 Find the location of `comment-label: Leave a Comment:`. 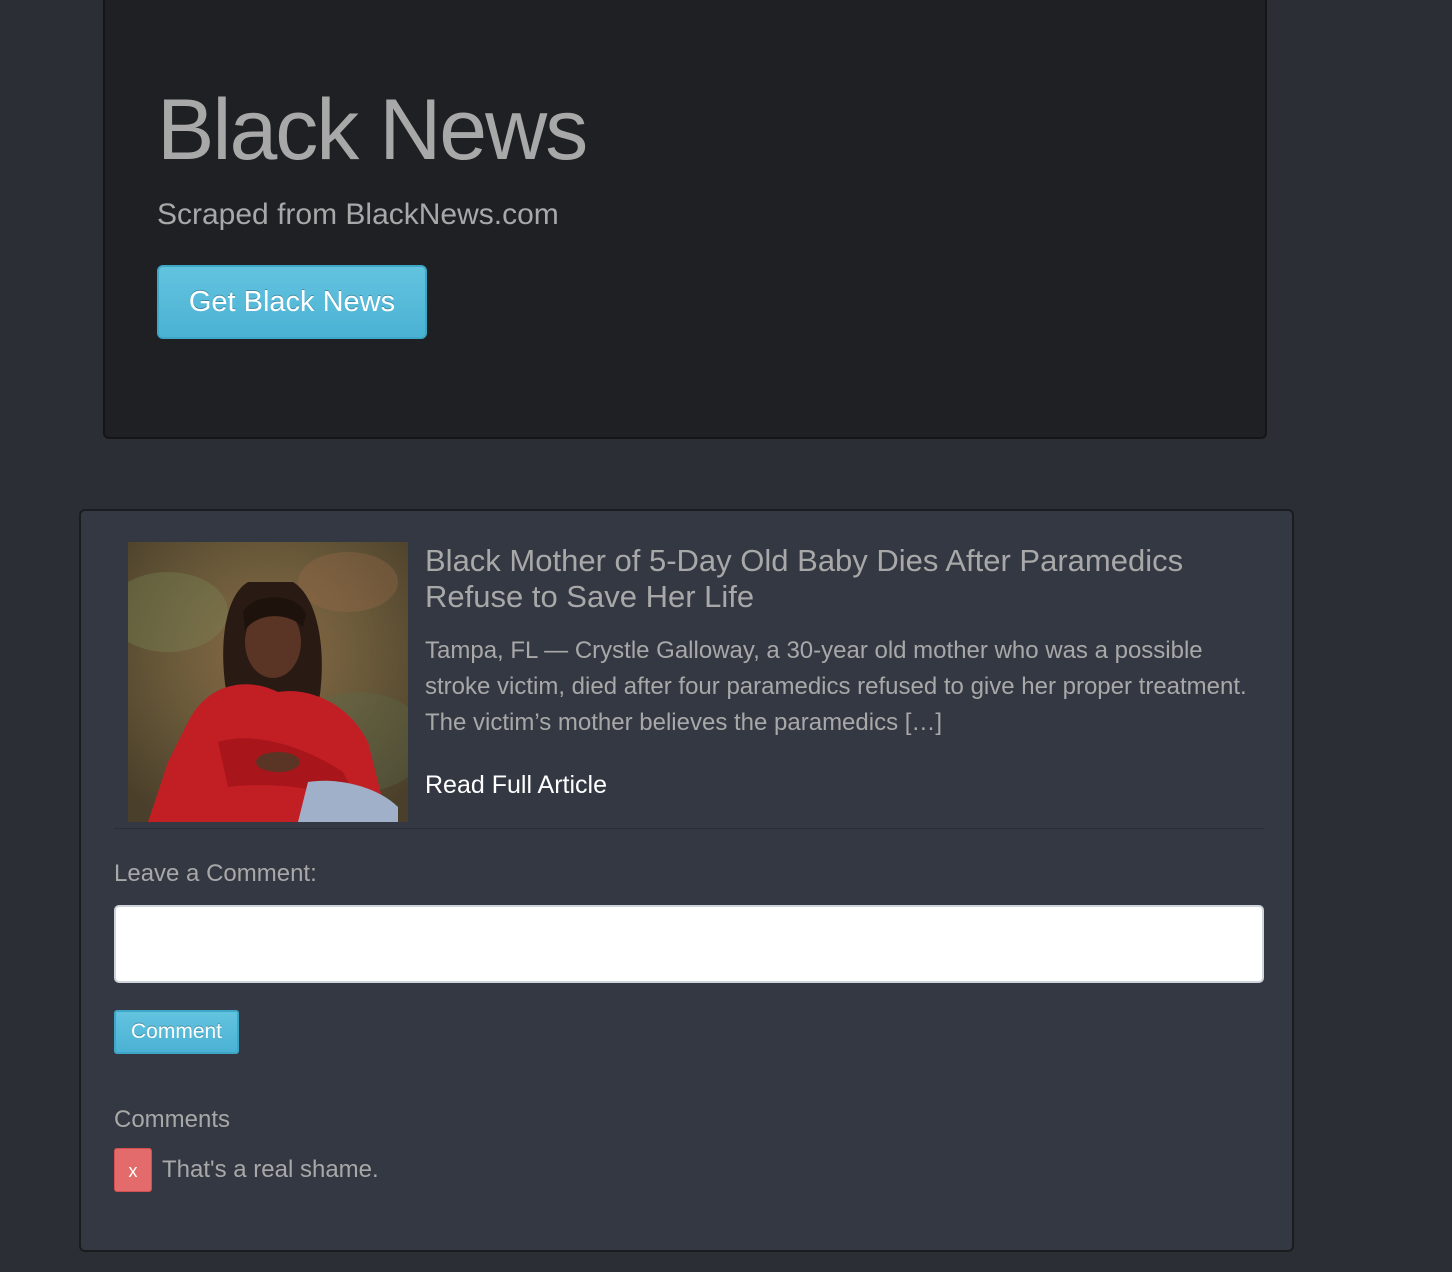

comment-label: Leave a Comment: is located at coordinates (215, 873).